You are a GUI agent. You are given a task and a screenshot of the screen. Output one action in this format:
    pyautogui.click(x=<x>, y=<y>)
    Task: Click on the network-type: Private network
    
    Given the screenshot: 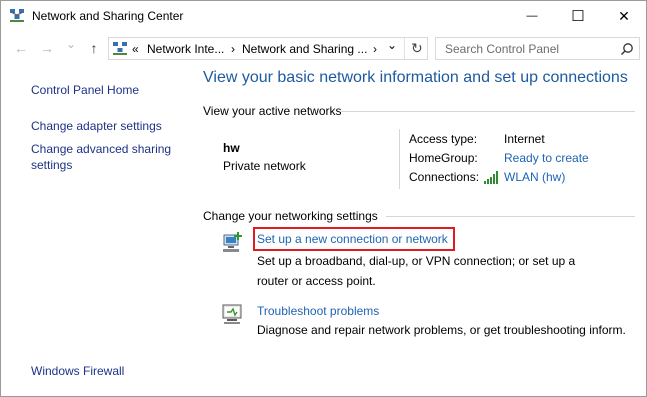 What is the action you would take?
    pyautogui.click(x=264, y=166)
    